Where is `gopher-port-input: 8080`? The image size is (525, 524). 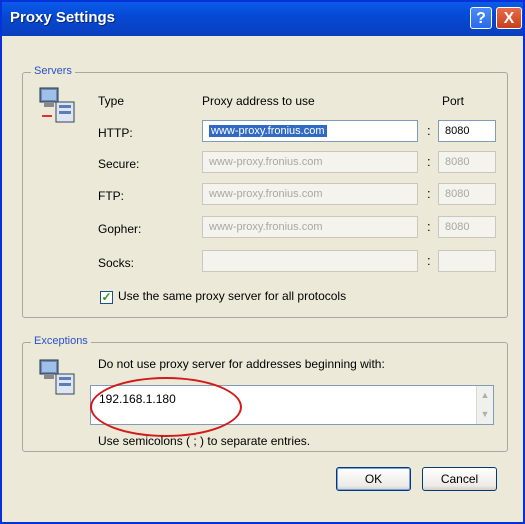 gopher-port-input: 8080 is located at coordinates (467, 227).